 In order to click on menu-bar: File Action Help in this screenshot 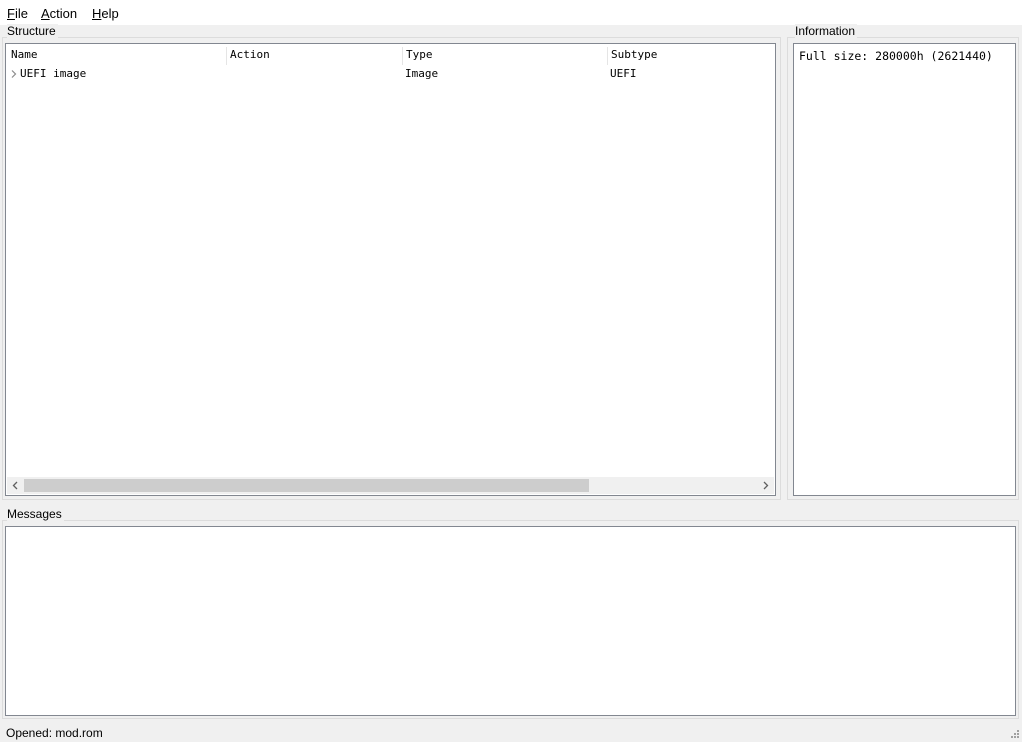, I will do `click(511, 12)`.